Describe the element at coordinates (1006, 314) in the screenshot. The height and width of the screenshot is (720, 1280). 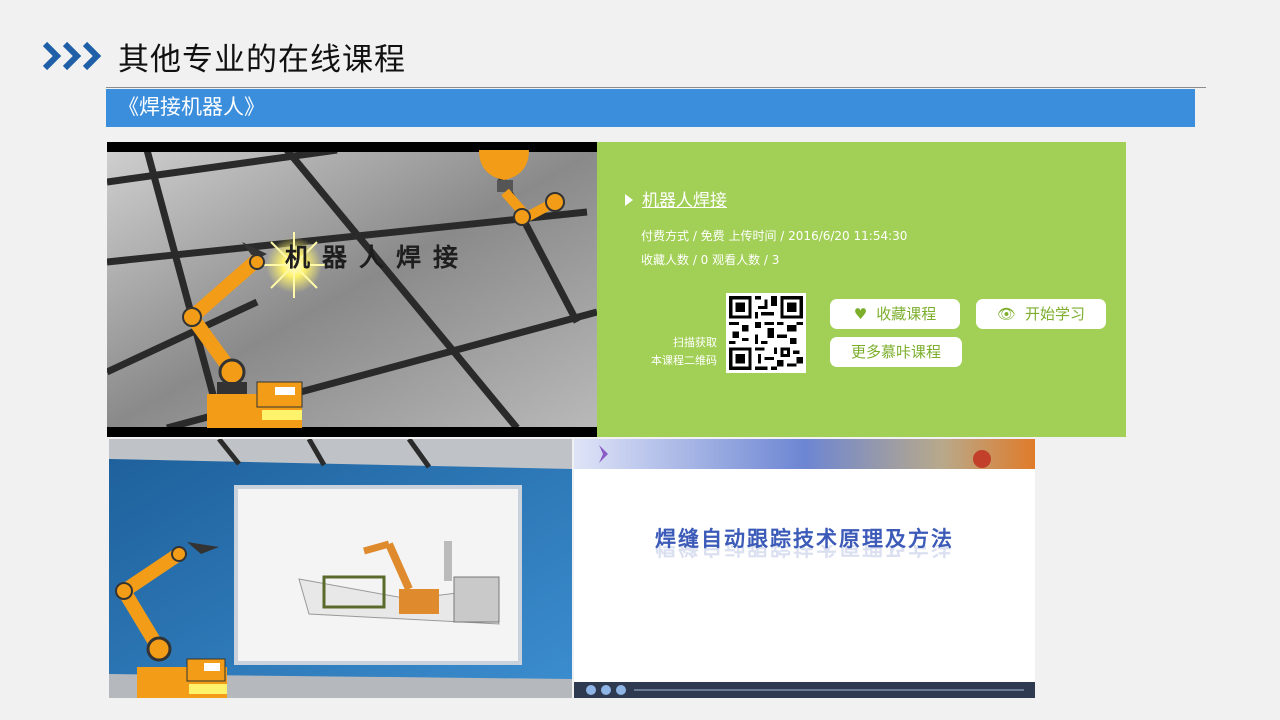
I see `eye-icon: 👁` at that location.